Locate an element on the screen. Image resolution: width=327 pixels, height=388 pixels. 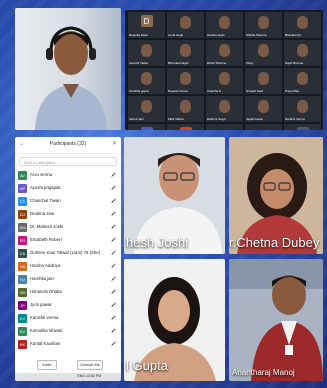
video-tile-4: Anantharaj Manoj is located at coordinates (276, 320).